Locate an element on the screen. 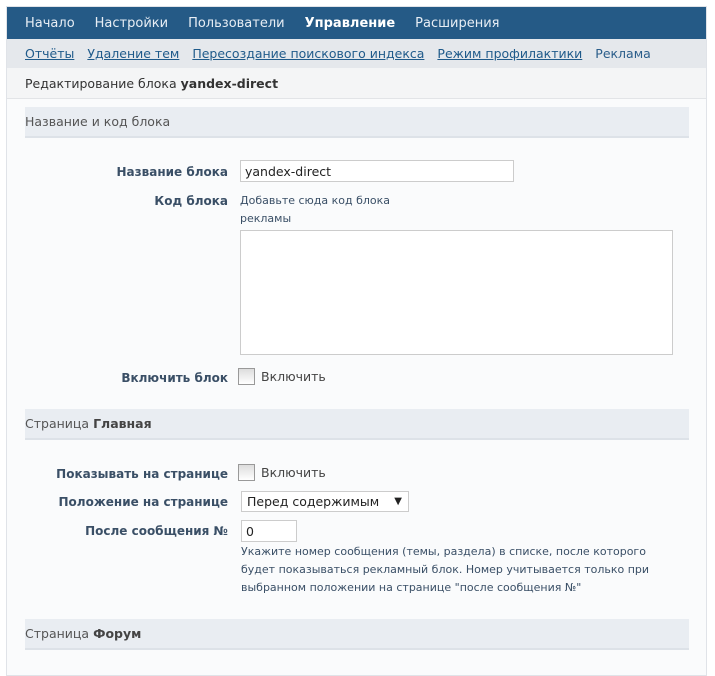 The image size is (715, 676). show-checkbox is located at coordinates (246, 472).